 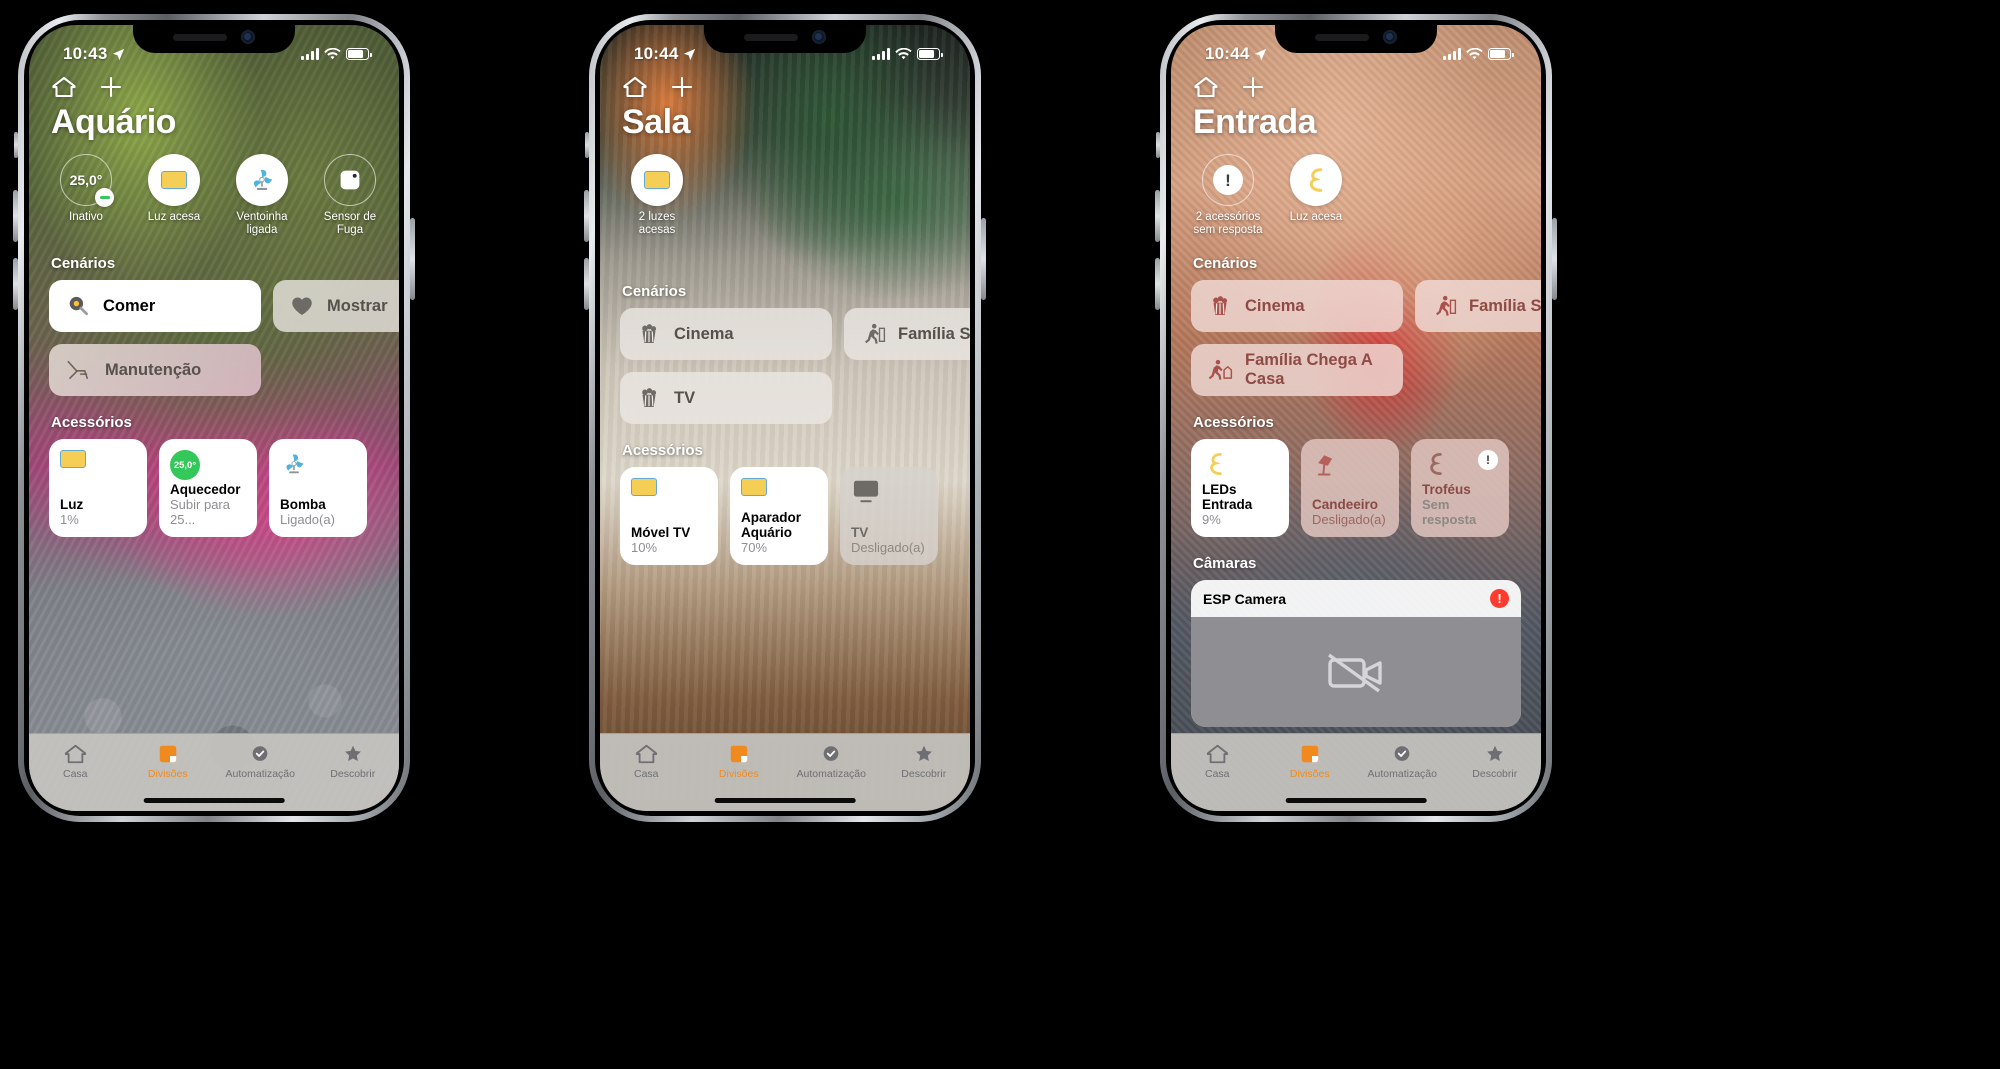 What do you see at coordinates (200, 37) in the screenshot?
I see `earpiece-speaker` at bounding box center [200, 37].